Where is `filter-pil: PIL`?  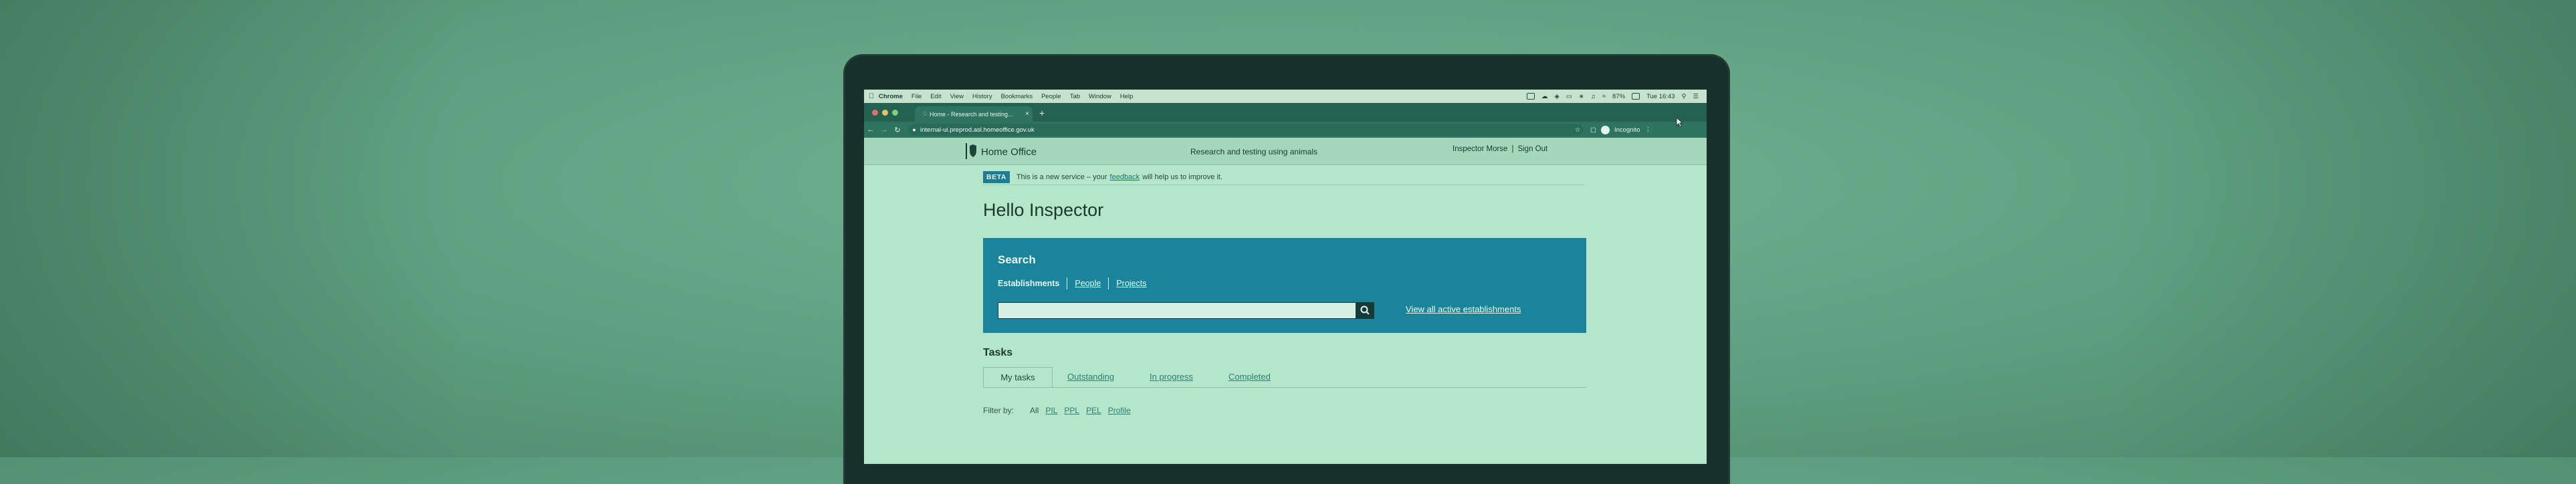 filter-pil: PIL is located at coordinates (1051, 410).